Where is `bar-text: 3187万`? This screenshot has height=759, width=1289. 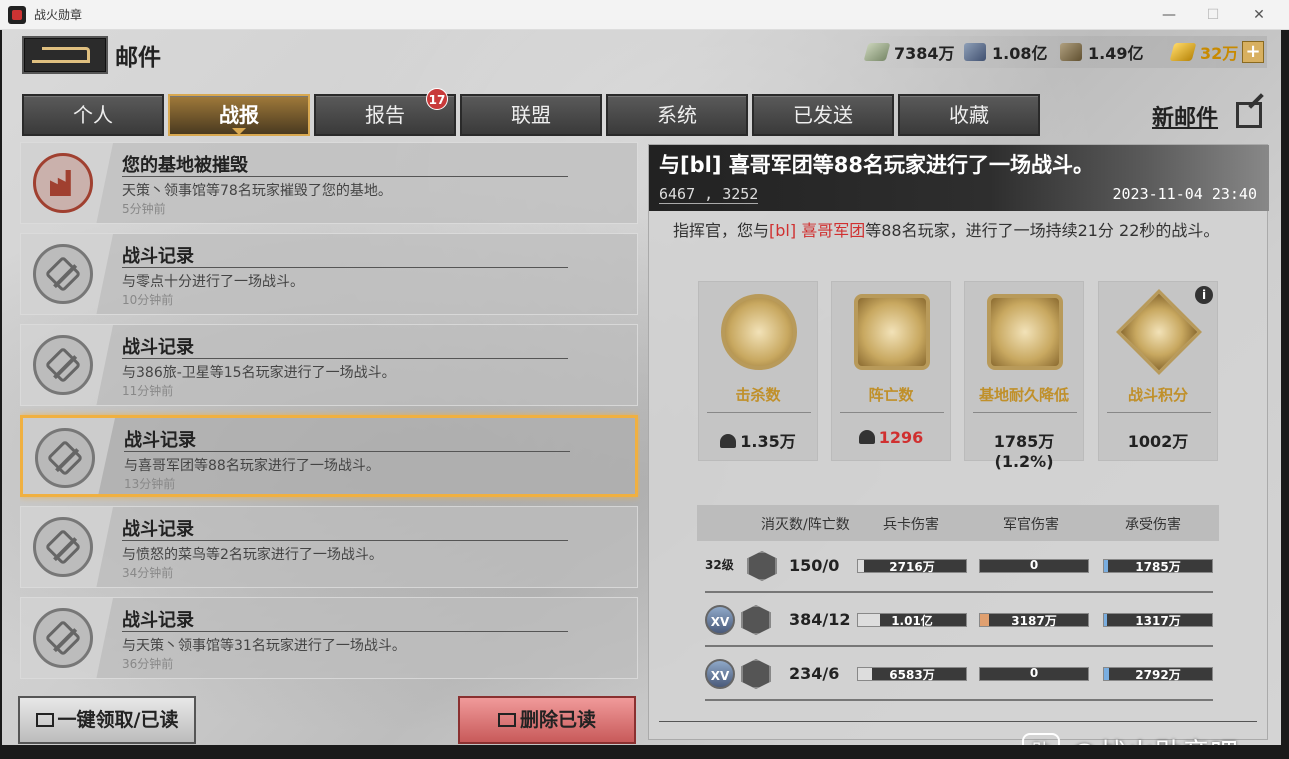 bar-text: 3187万 is located at coordinates (1034, 621).